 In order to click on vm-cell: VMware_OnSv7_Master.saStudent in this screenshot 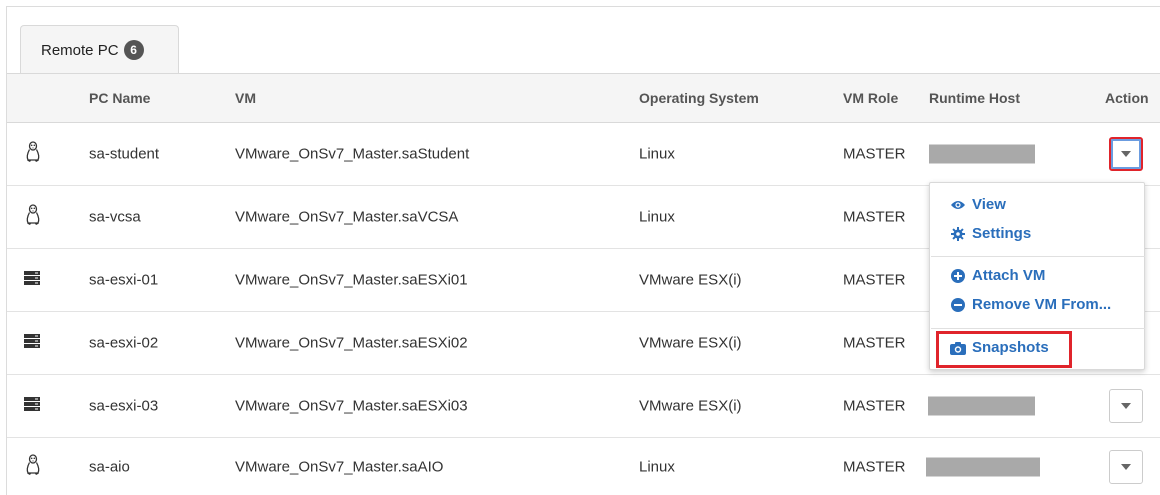, I will do `click(352, 154)`.